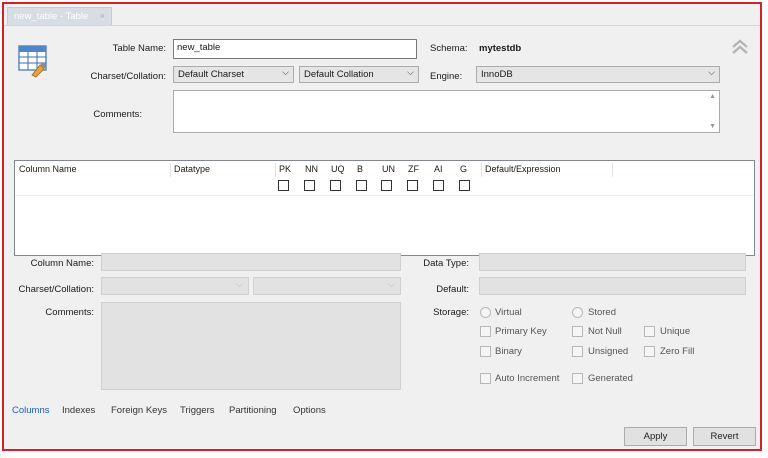 This screenshot has height=458, width=768. I want to click on engine-select: InnoDB ⌵, so click(598, 74).